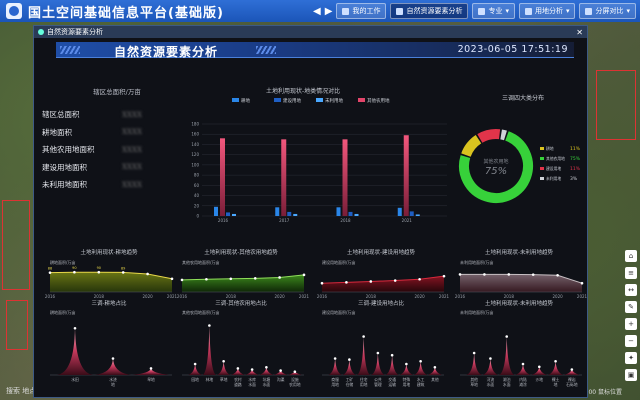 Image resolution: width=640 pixels, height=400 pixels. What do you see at coordinates (476, 312) in the screenshot?
I see `share-ylabel: 未利用地面积/万亩` at bounding box center [476, 312].